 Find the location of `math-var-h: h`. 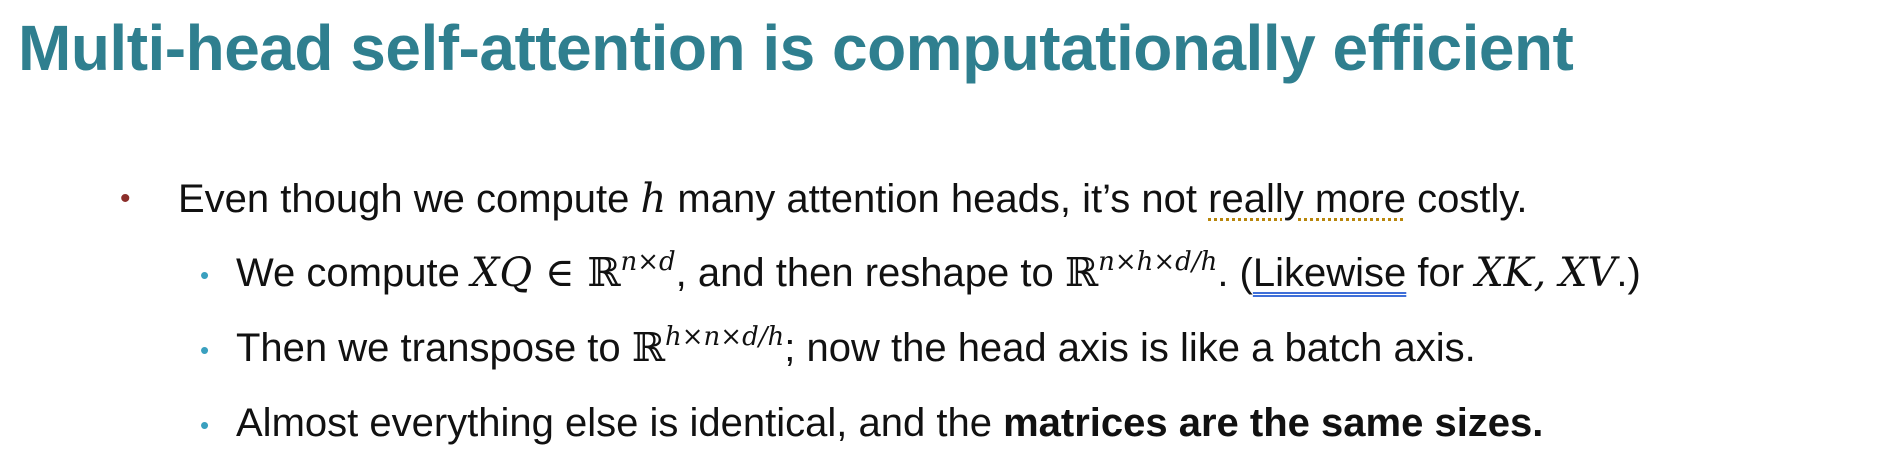

math-var-h: h is located at coordinates (653, 199).